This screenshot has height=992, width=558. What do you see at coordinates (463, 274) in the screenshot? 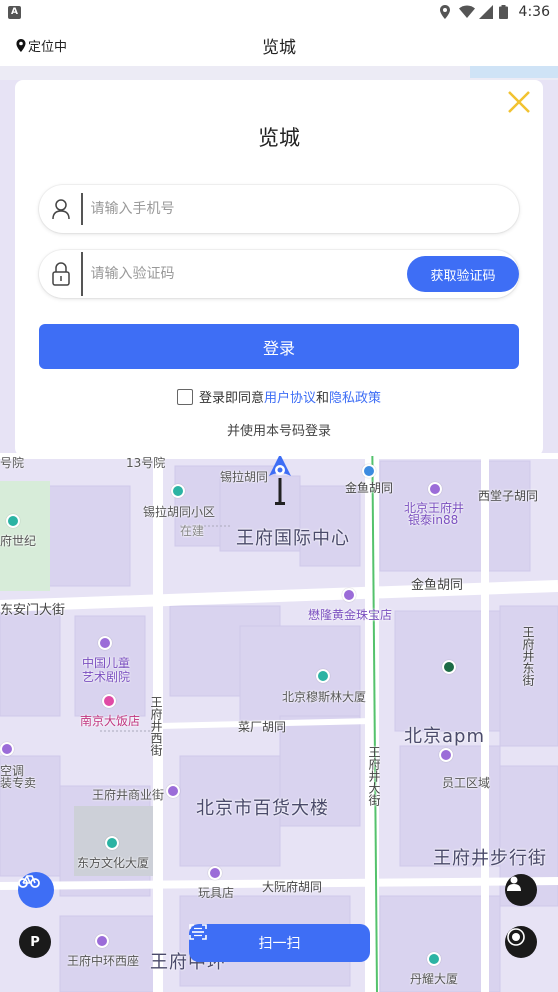
I see `get-code-button: 获取验证码` at bounding box center [463, 274].